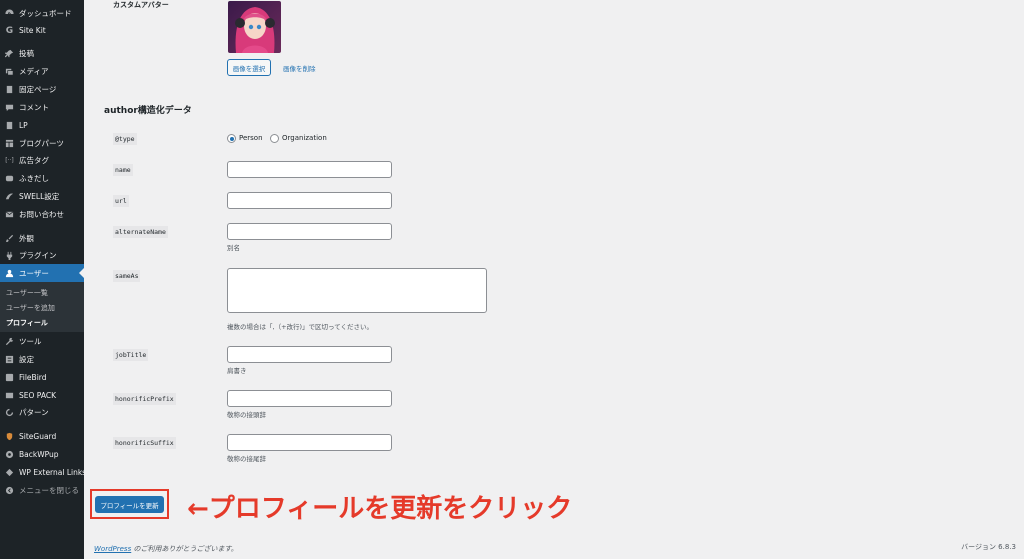  I want to click on section-heading: author構造化データ, so click(148, 111).